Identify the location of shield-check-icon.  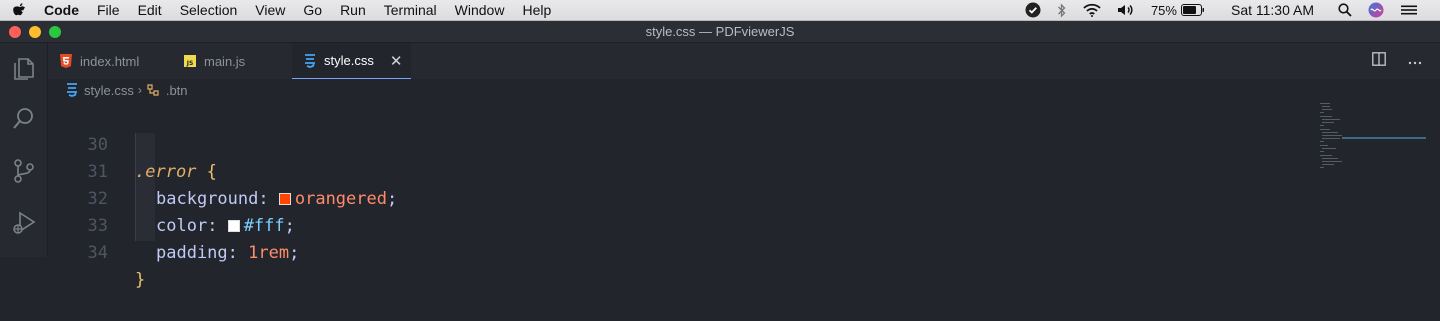
(1033, 10).